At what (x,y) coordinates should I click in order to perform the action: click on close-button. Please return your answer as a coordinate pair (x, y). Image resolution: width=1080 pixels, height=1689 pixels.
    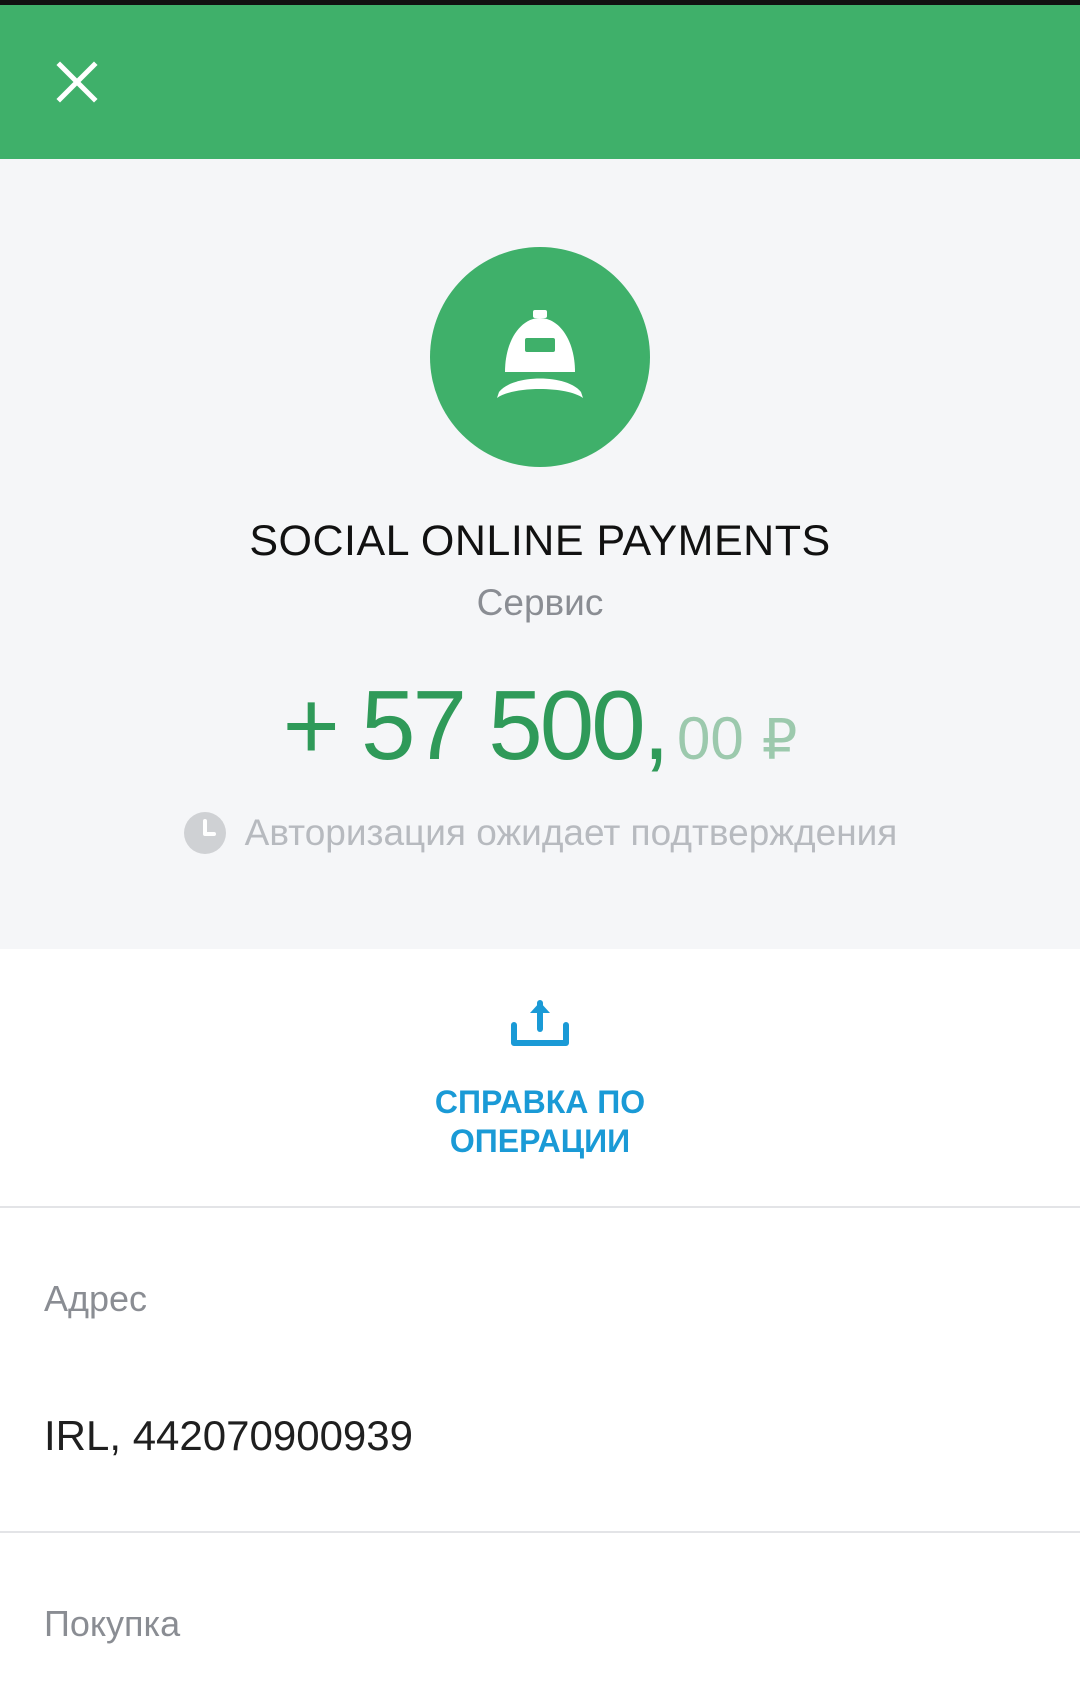
    Looking at the image, I should click on (77, 82).